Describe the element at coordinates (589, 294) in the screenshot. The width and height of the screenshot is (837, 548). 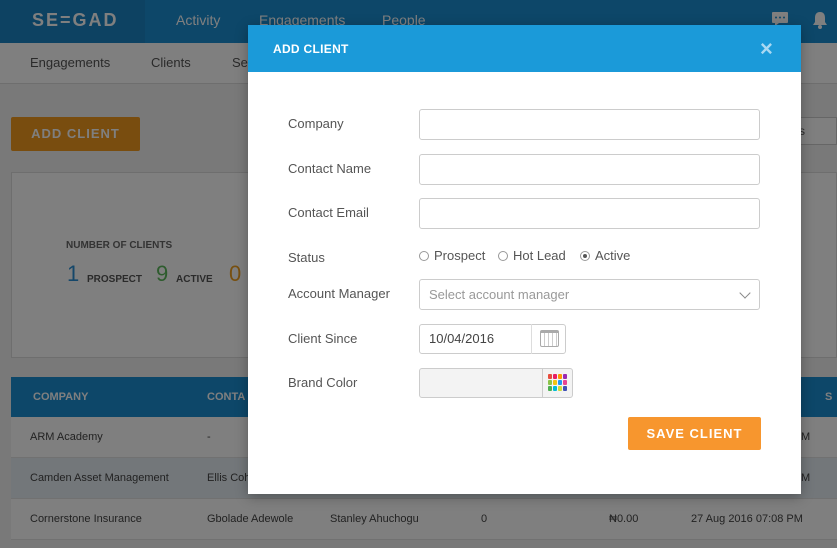
I see `account-manager-select: Select account manager` at that location.